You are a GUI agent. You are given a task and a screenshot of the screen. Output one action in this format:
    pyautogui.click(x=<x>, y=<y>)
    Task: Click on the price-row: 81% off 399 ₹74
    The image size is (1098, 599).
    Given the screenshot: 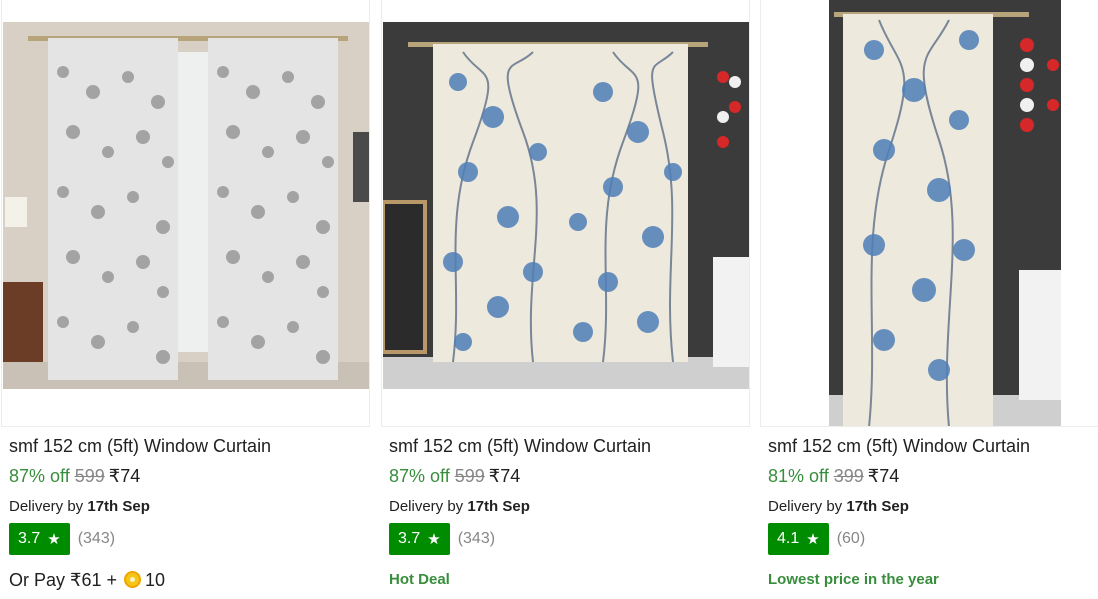 What is the action you would take?
    pyautogui.click(x=933, y=476)
    